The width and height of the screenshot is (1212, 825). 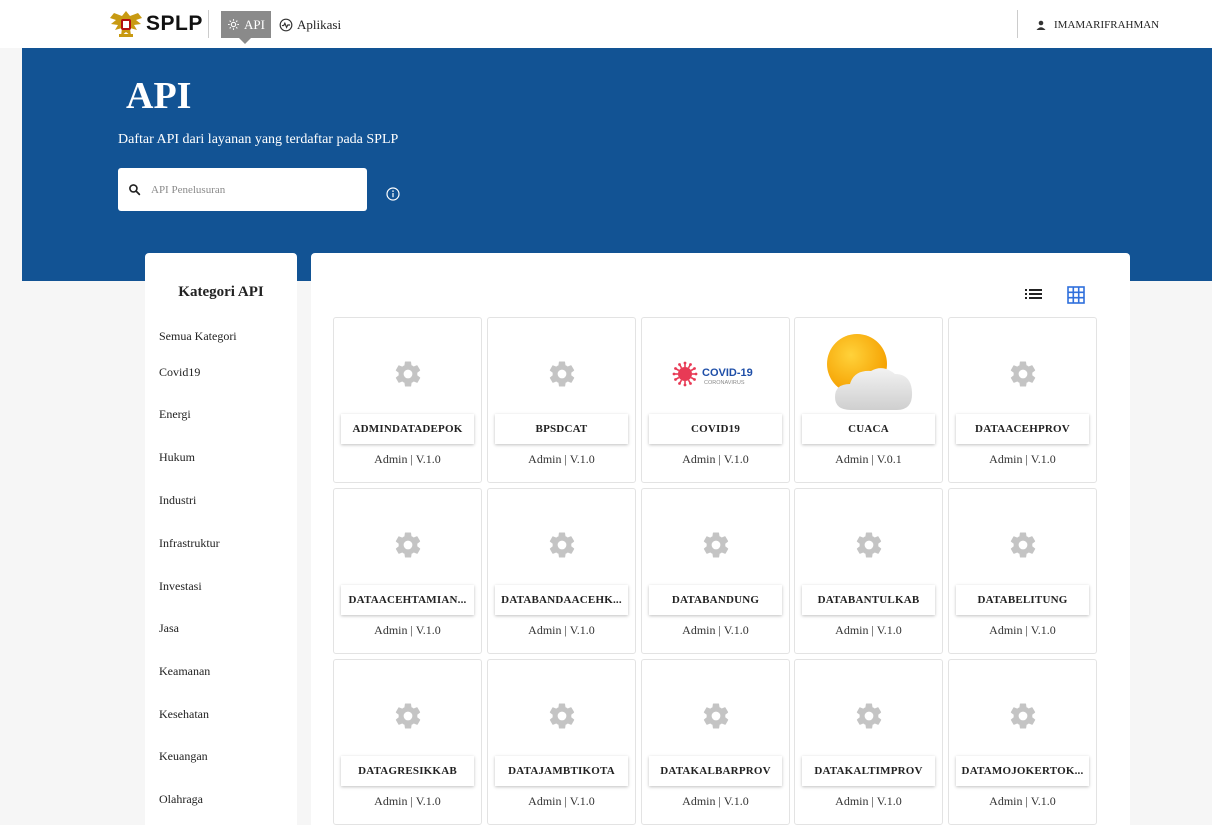 What do you see at coordinates (126, 24) in the screenshot?
I see `garuda-emblem-icon` at bounding box center [126, 24].